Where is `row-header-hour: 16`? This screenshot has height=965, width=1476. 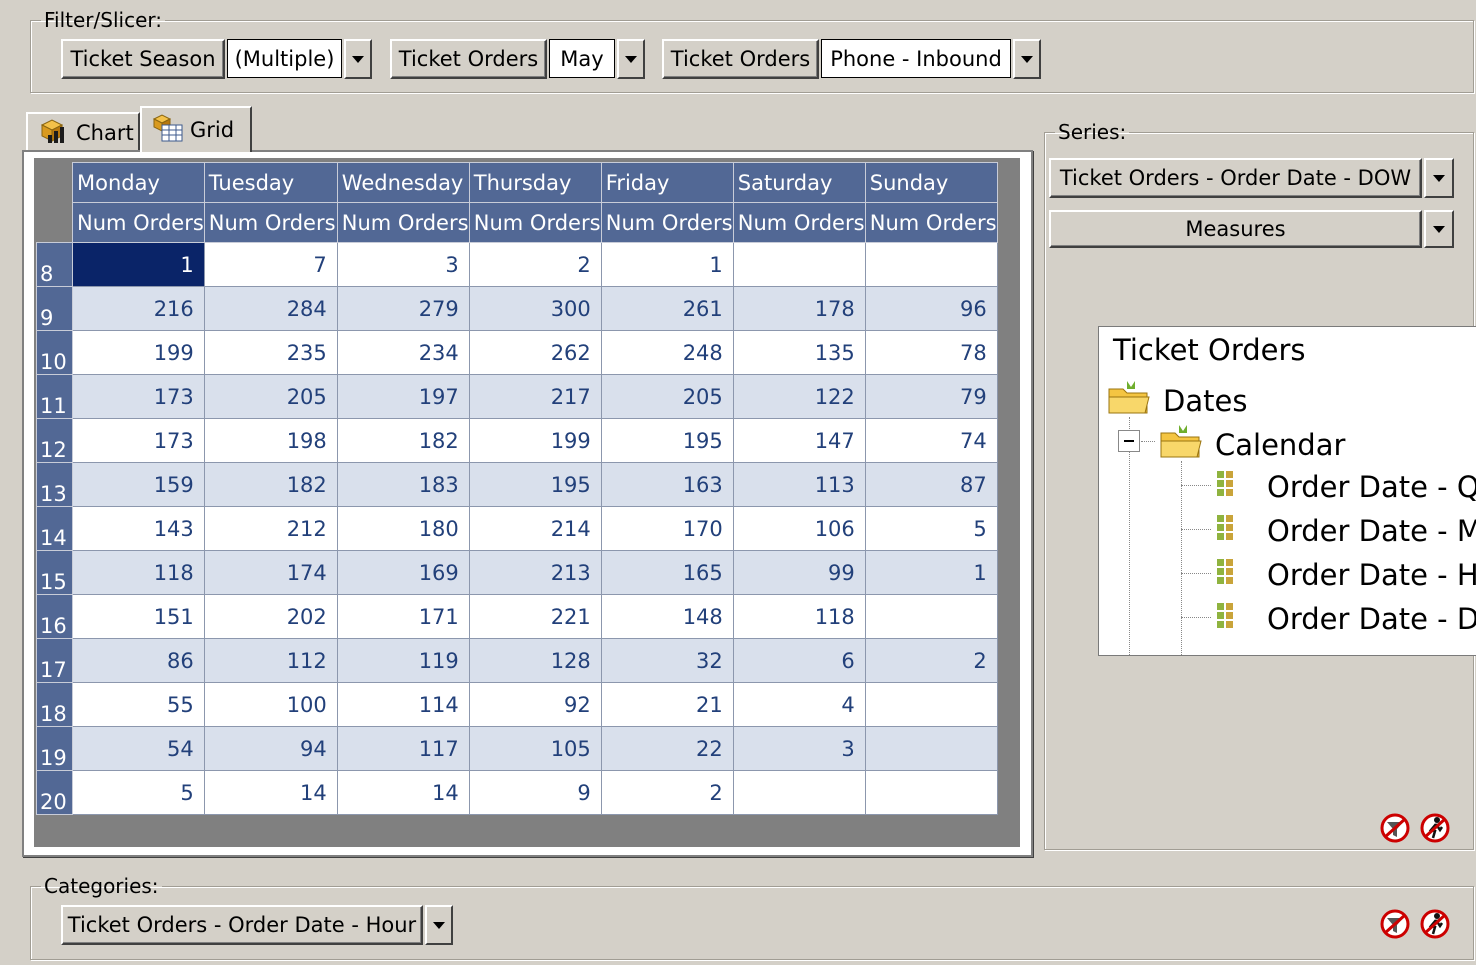
row-header-hour: 16 is located at coordinates (54, 616).